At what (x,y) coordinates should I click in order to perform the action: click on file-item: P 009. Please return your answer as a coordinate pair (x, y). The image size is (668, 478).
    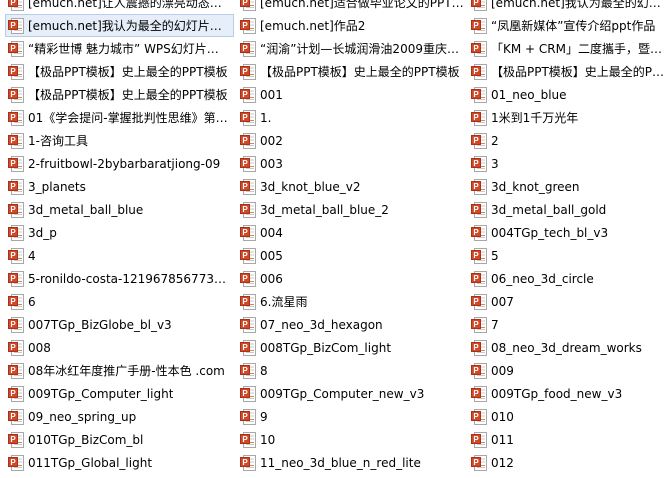
    Looking at the image, I should click on (568, 370).